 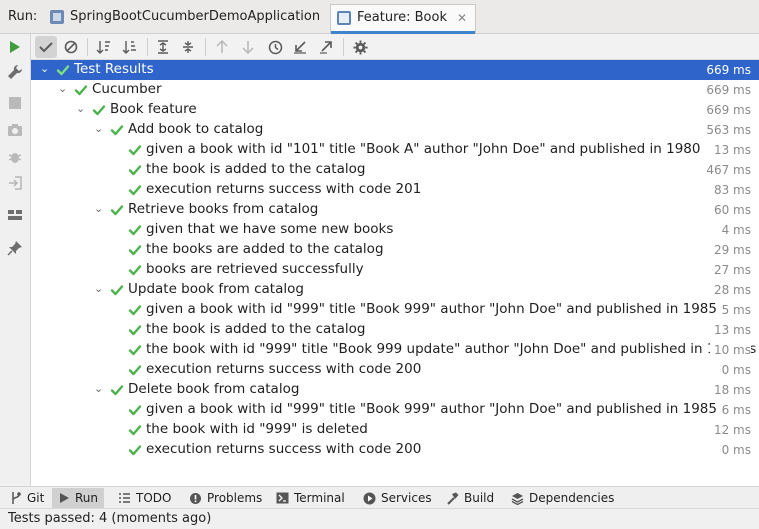 I want to click on tab-springboot-app: SpringBootCucumberDemoApplication ✕, so click(x=196, y=19).